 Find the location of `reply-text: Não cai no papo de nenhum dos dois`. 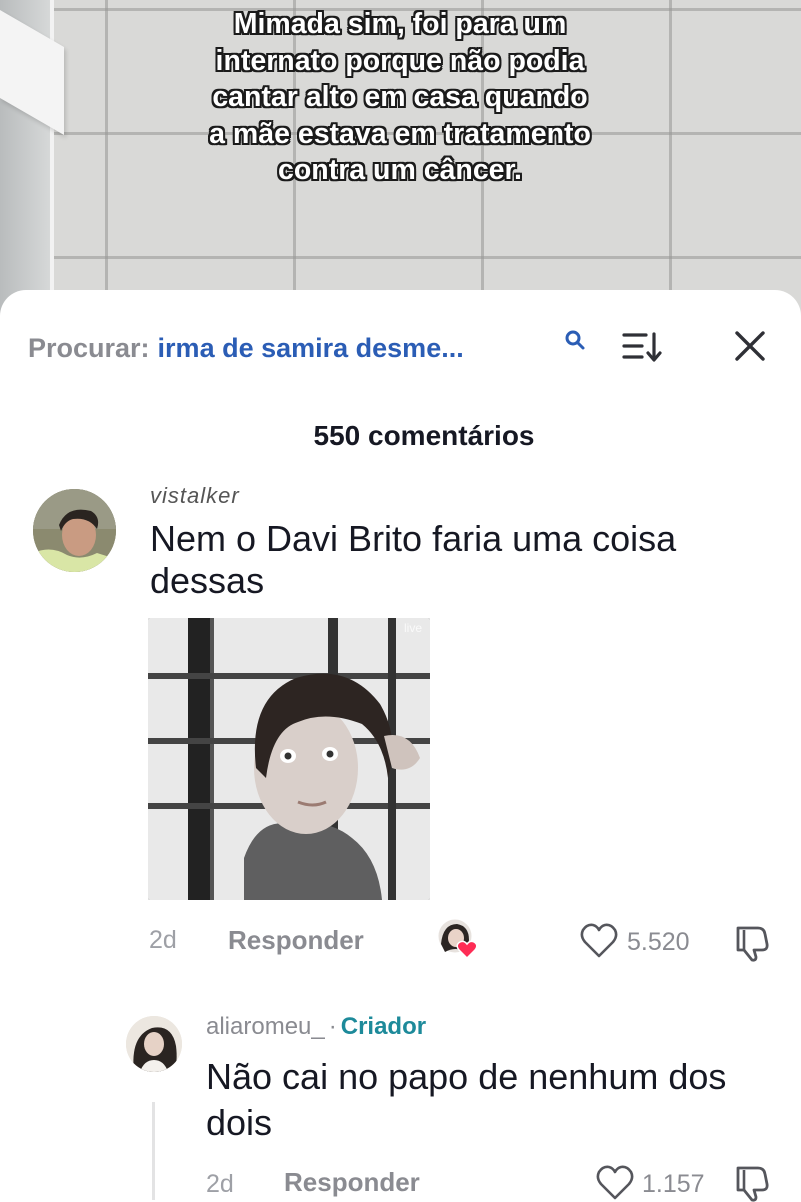

reply-text: Não cai no papo de nenhum dos dois is located at coordinates (466, 1099).